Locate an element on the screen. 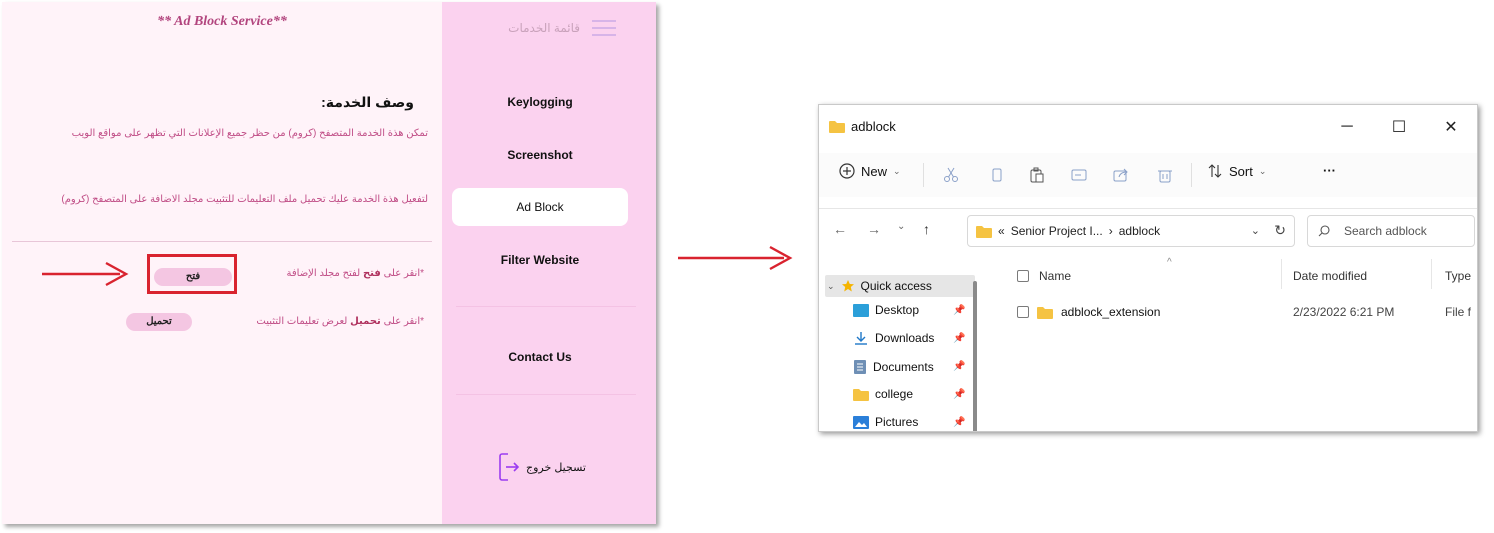 The height and width of the screenshot is (533, 1494). services-menu-header: قائمة الخدمات is located at coordinates (562, 28).